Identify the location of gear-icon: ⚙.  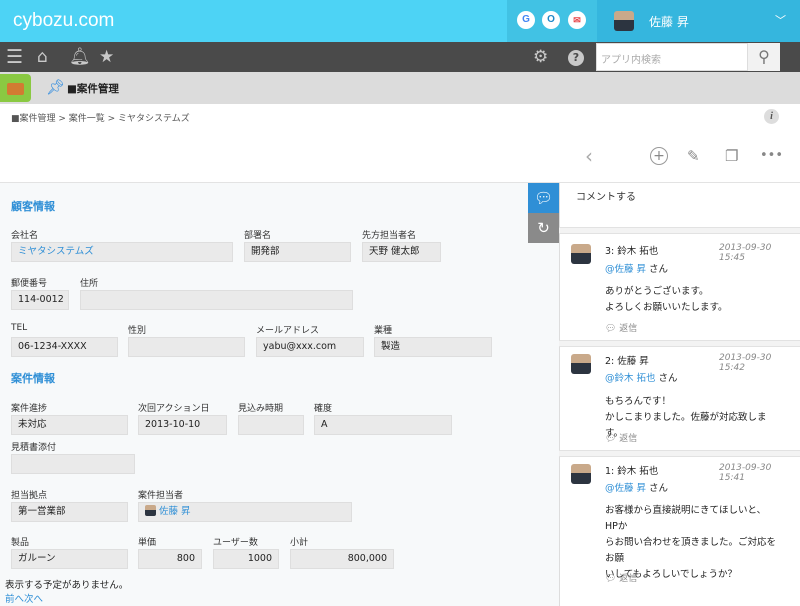
(540, 57).